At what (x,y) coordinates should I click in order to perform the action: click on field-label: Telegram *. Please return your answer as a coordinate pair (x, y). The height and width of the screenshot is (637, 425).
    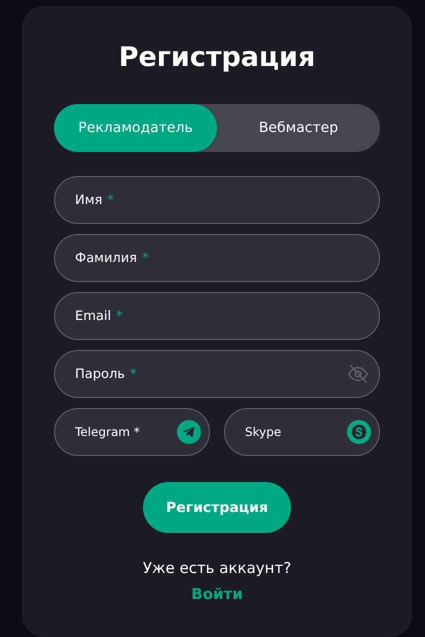
    Looking at the image, I should click on (107, 432).